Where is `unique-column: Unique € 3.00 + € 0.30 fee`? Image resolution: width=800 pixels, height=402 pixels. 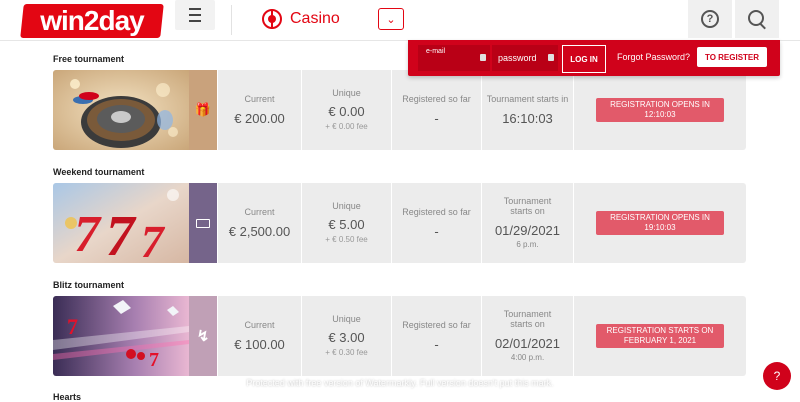 unique-column: Unique € 3.00 + € 0.30 fee is located at coordinates (346, 336).